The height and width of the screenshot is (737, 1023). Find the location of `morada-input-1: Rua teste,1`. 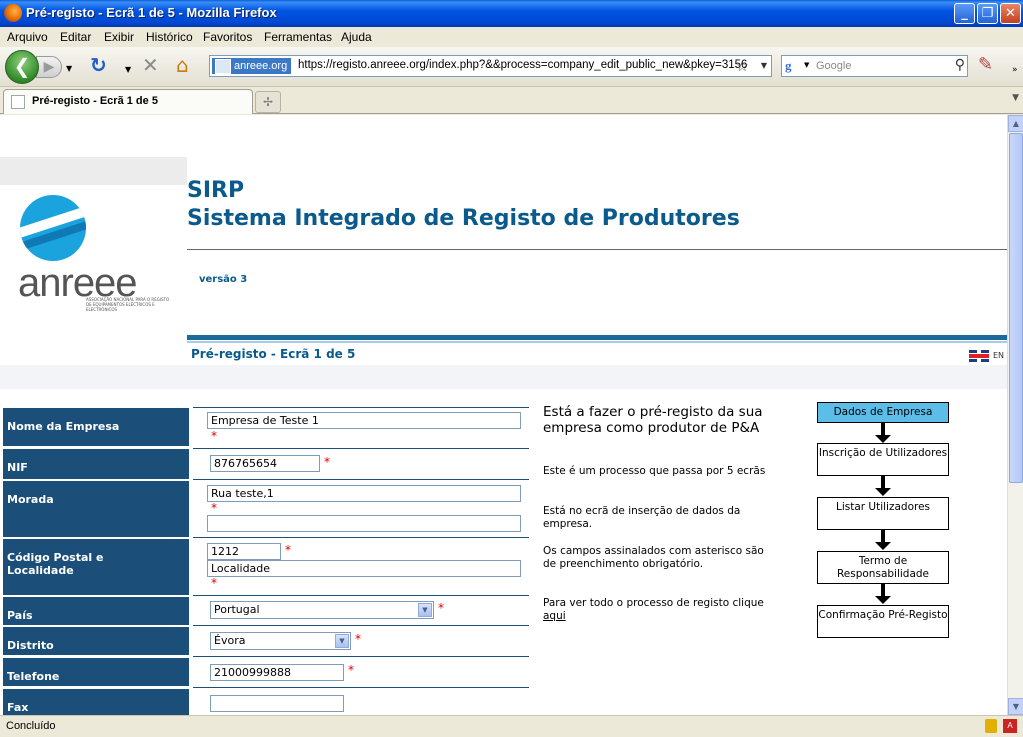

morada-input-1: Rua teste,1 is located at coordinates (364, 493).